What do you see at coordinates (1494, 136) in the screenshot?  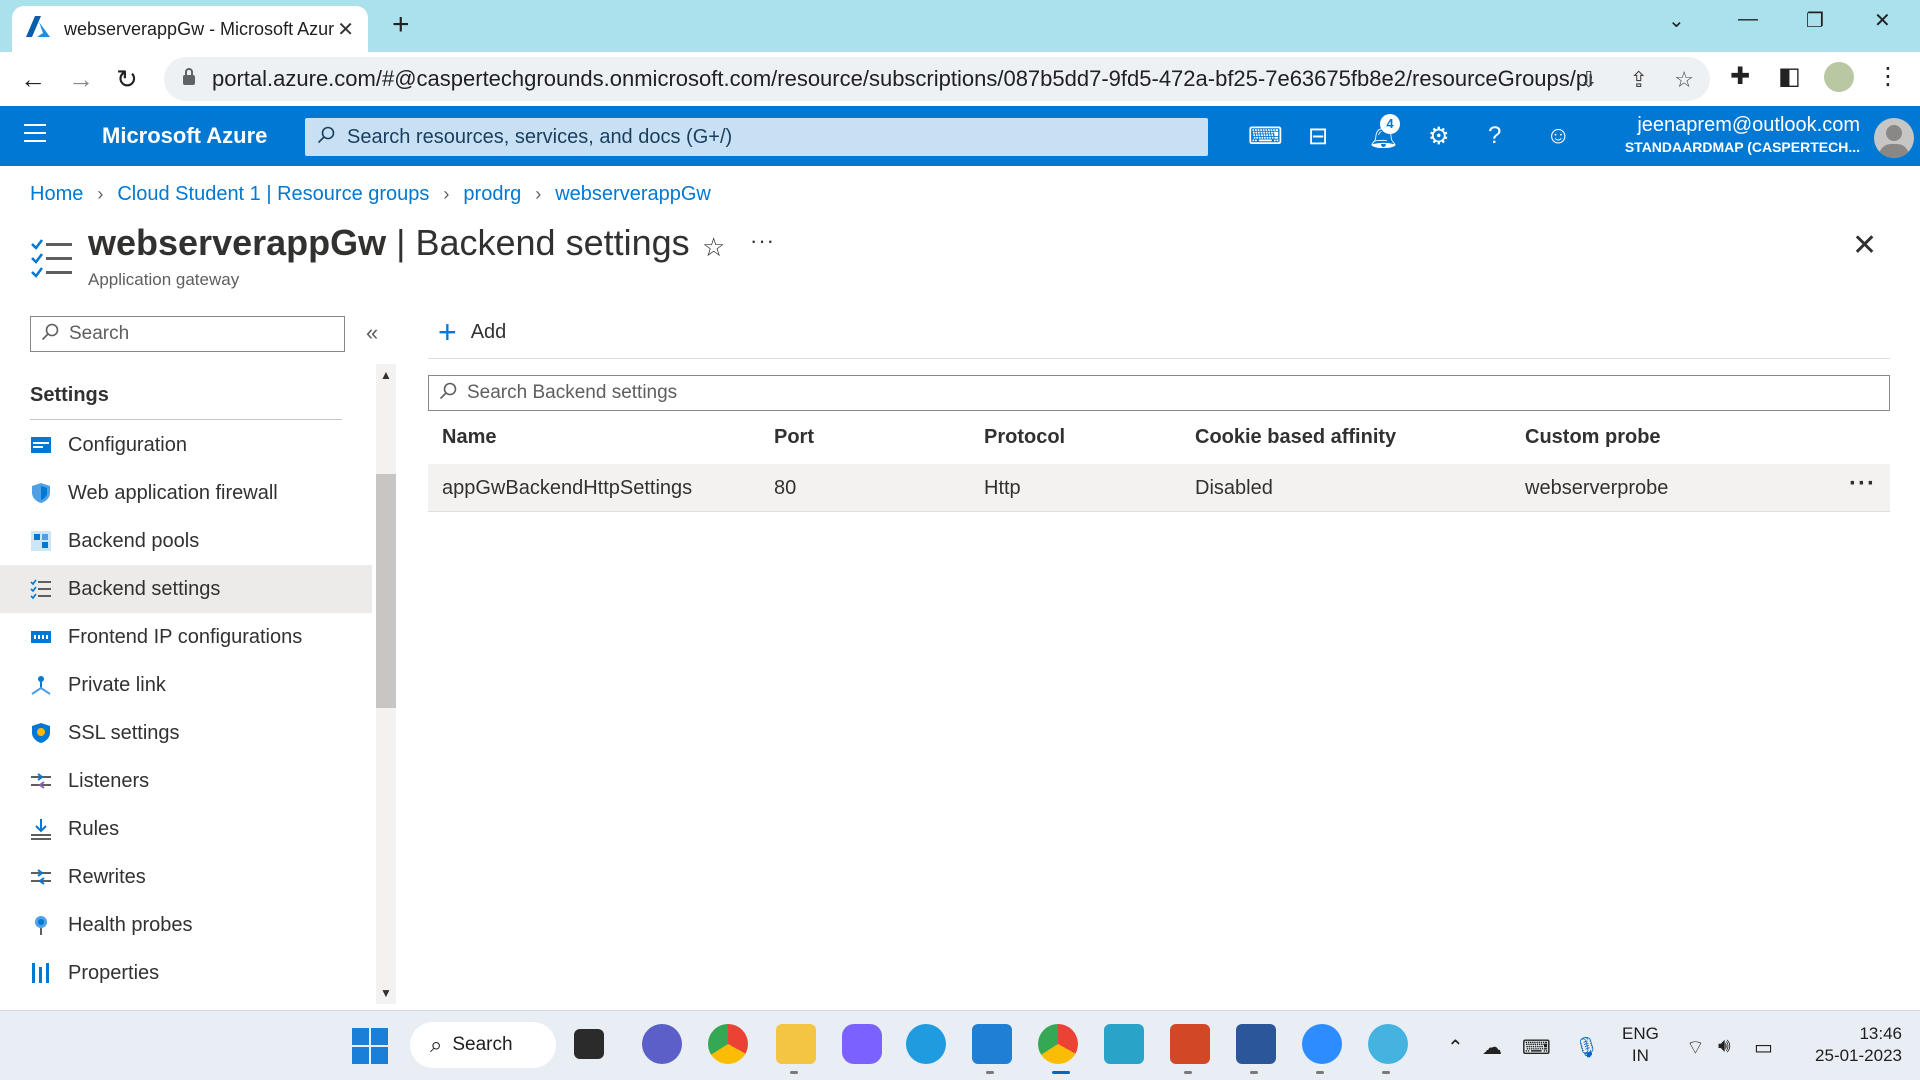 I see `help-icon: ?` at bounding box center [1494, 136].